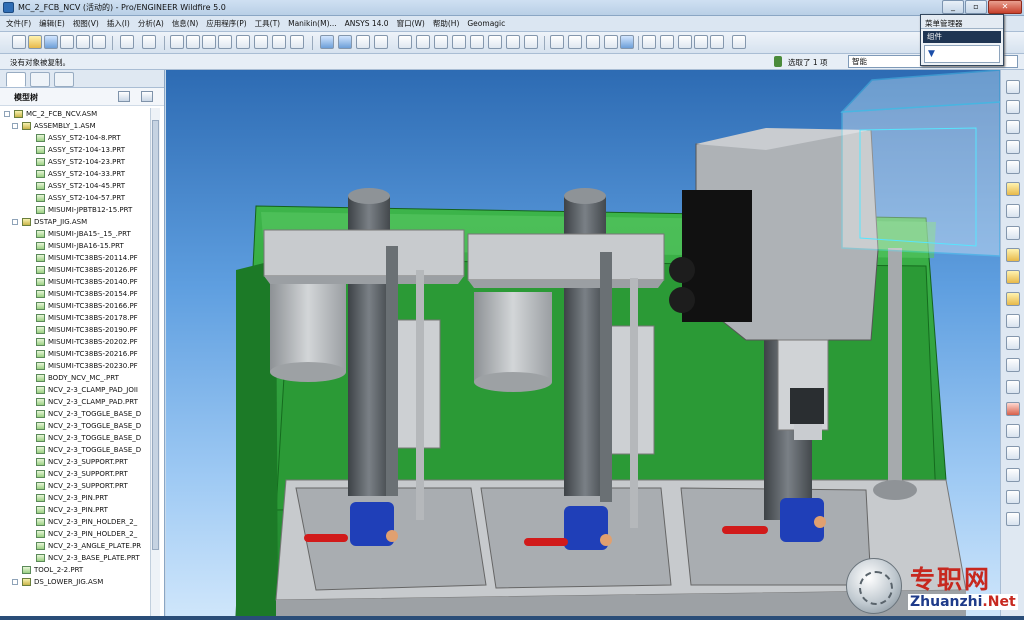  Describe the element at coordinates (16, 79) in the screenshot. I see `tab-model-tree` at that location.